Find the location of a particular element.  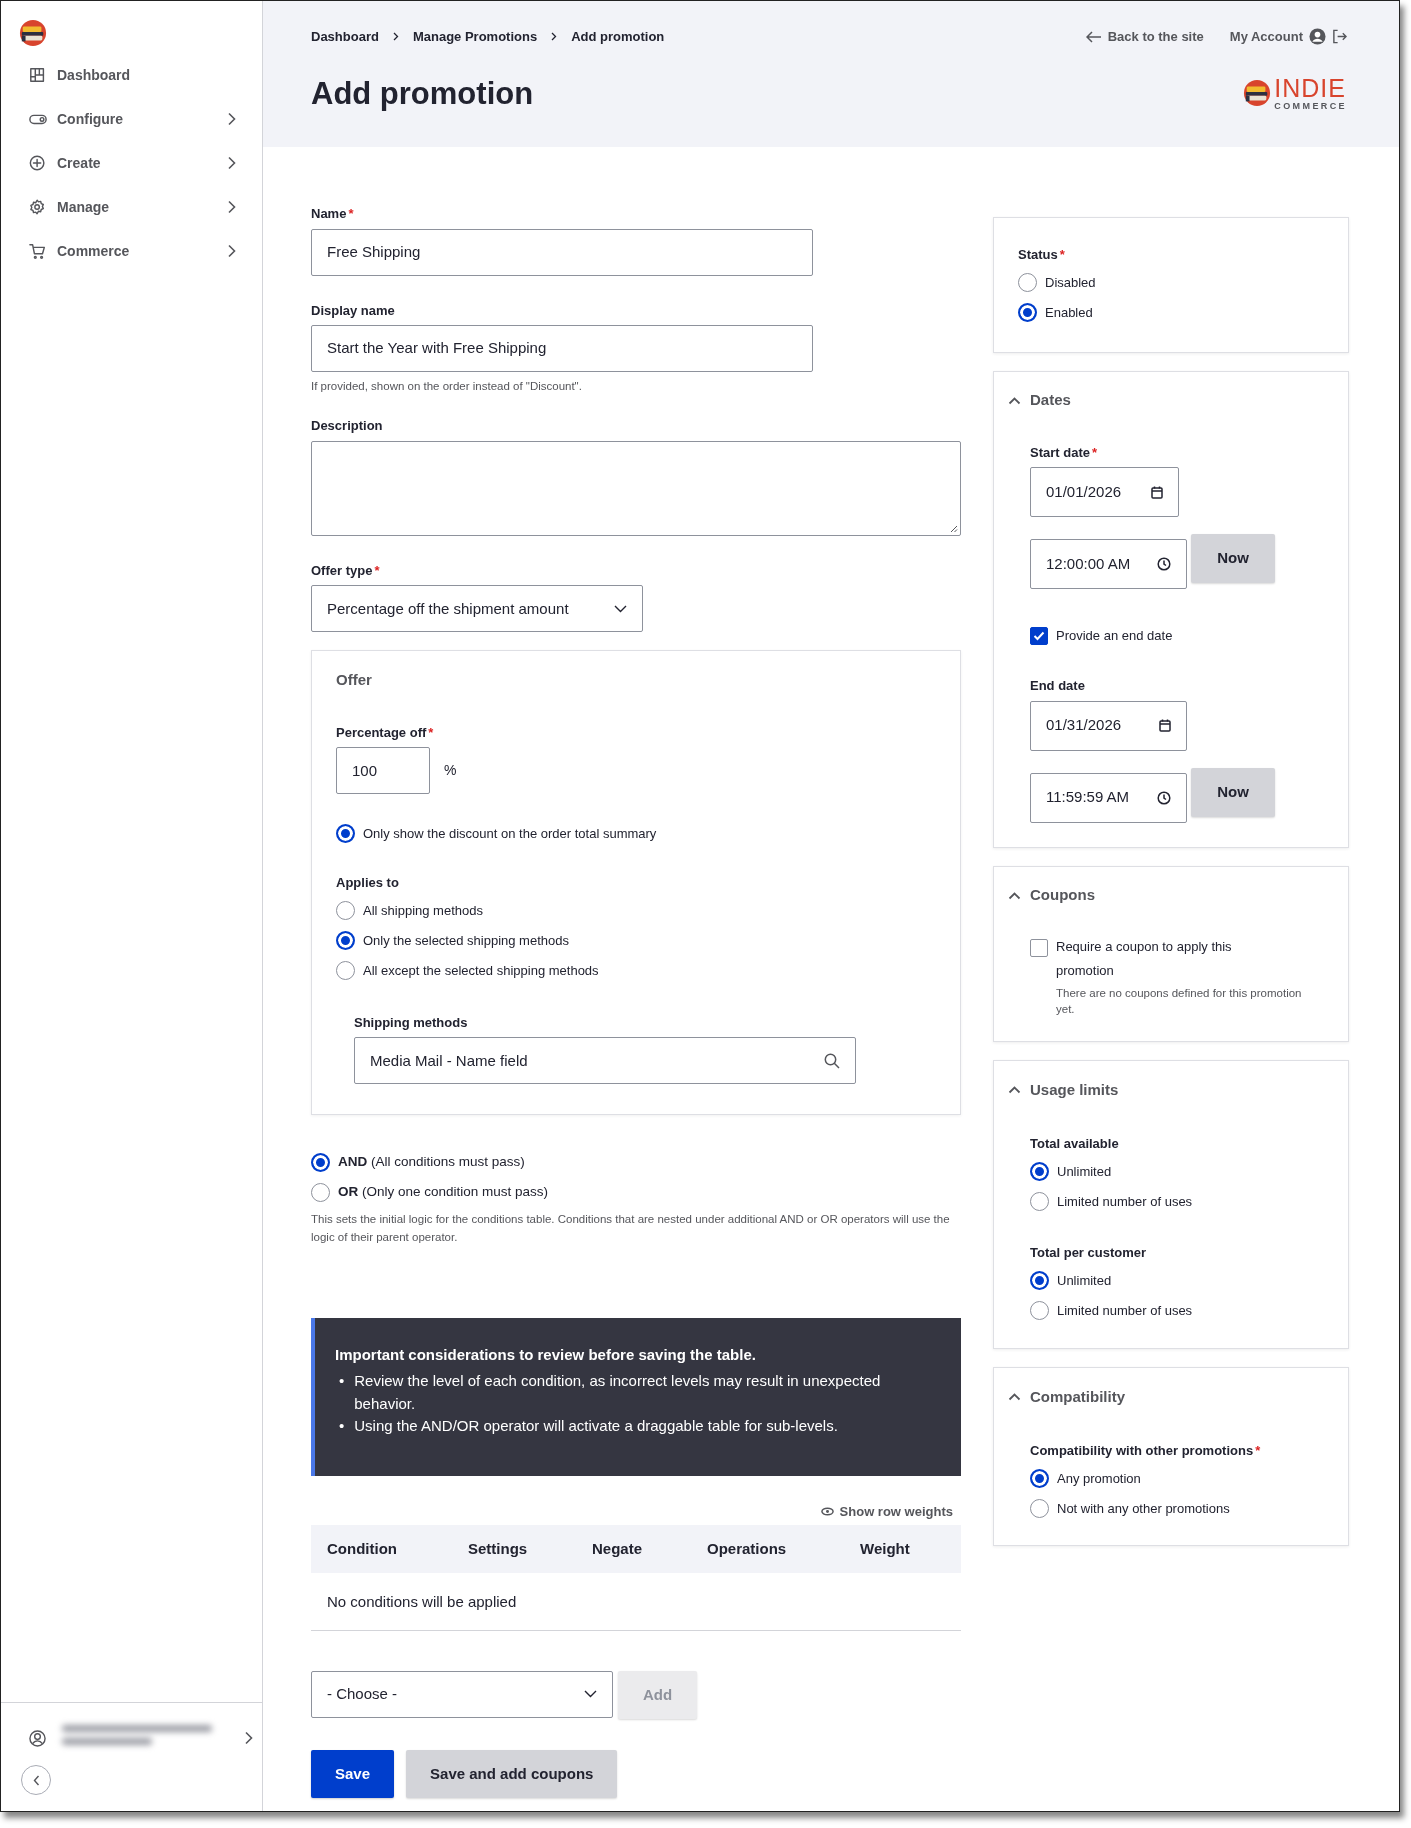

plus-circle-icon is located at coordinates (38, 163).